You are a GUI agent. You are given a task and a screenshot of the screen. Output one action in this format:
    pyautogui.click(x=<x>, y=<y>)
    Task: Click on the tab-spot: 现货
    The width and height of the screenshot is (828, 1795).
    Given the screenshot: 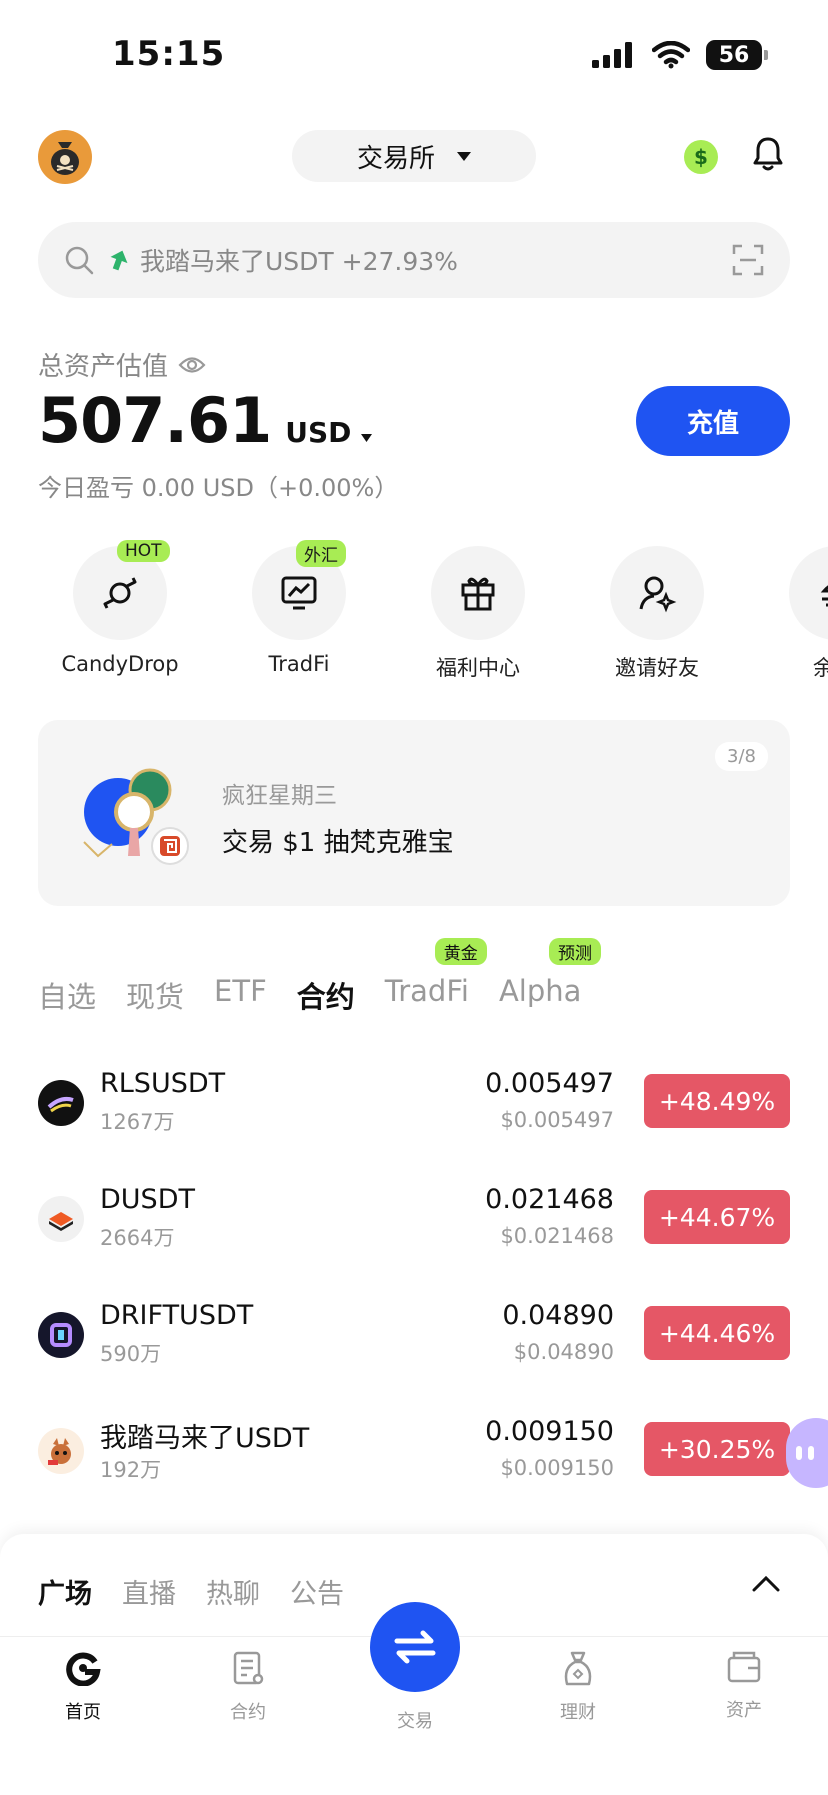 What is the action you would take?
    pyautogui.click(x=155, y=995)
    